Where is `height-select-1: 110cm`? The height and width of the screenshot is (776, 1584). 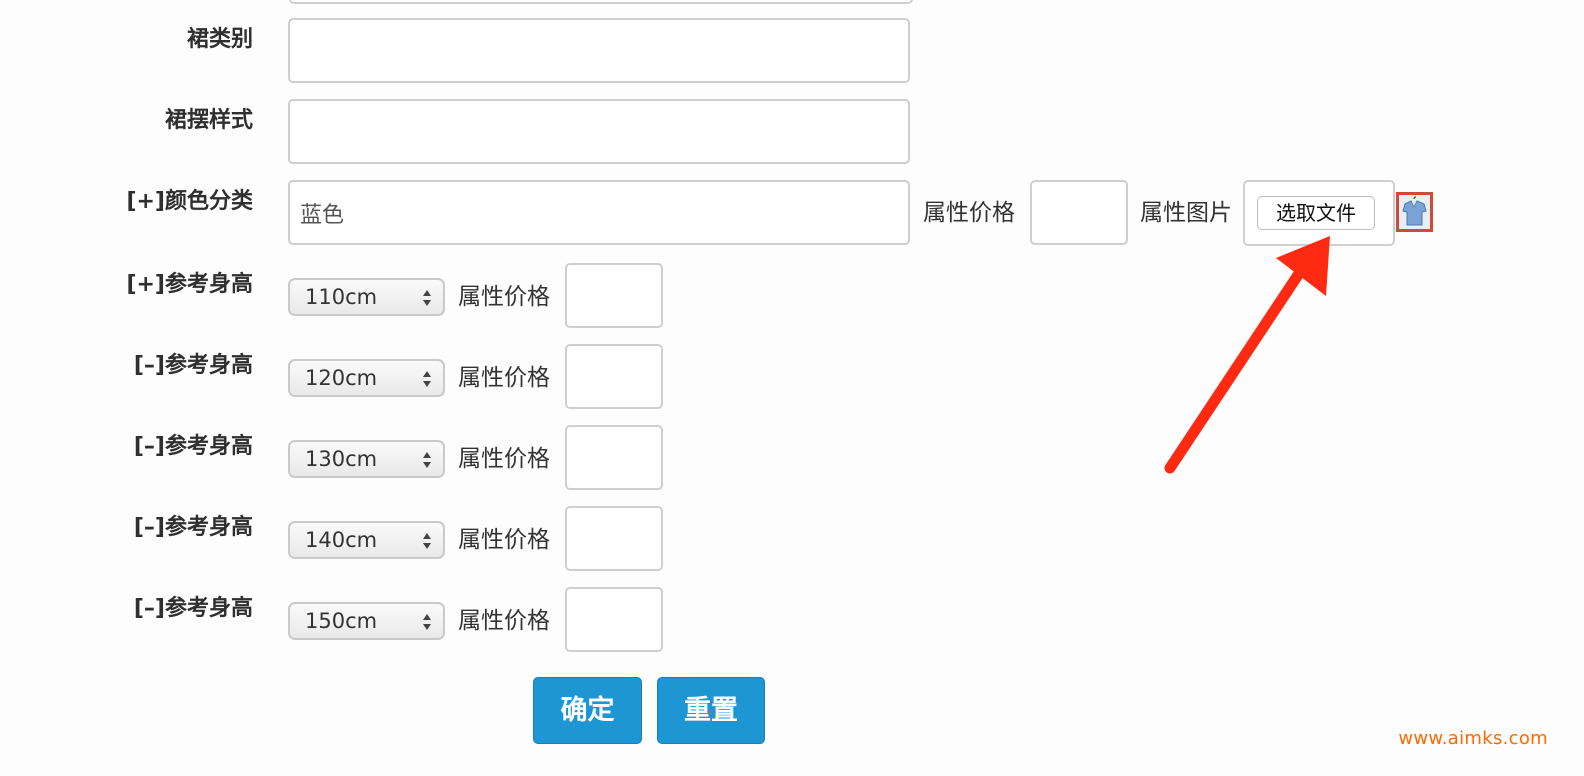 height-select-1: 110cm is located at coordinates (366, 297).